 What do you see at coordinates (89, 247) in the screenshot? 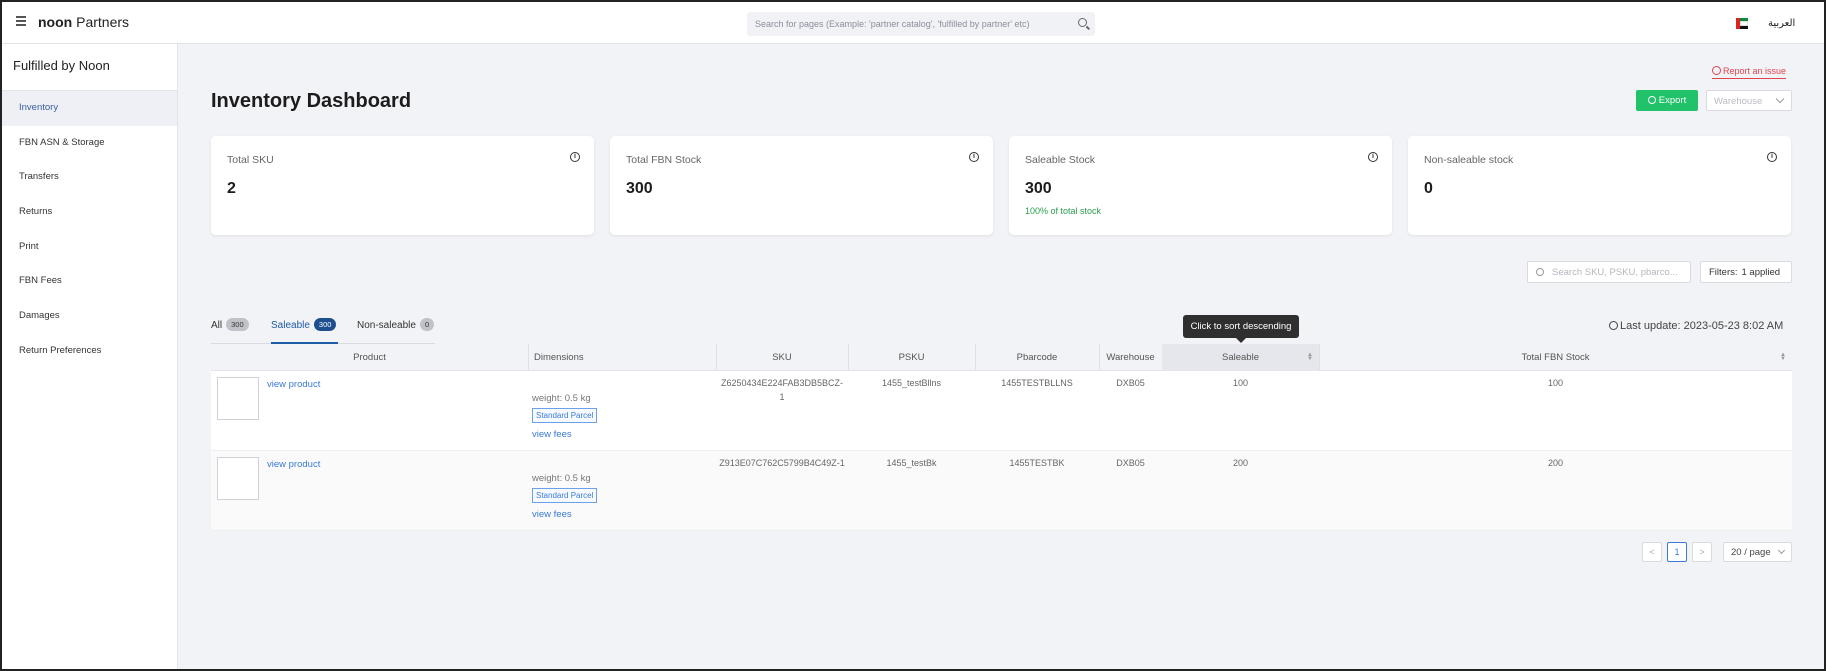
I see `sidebar-item-print: Print` at bounding box center [89, 247].